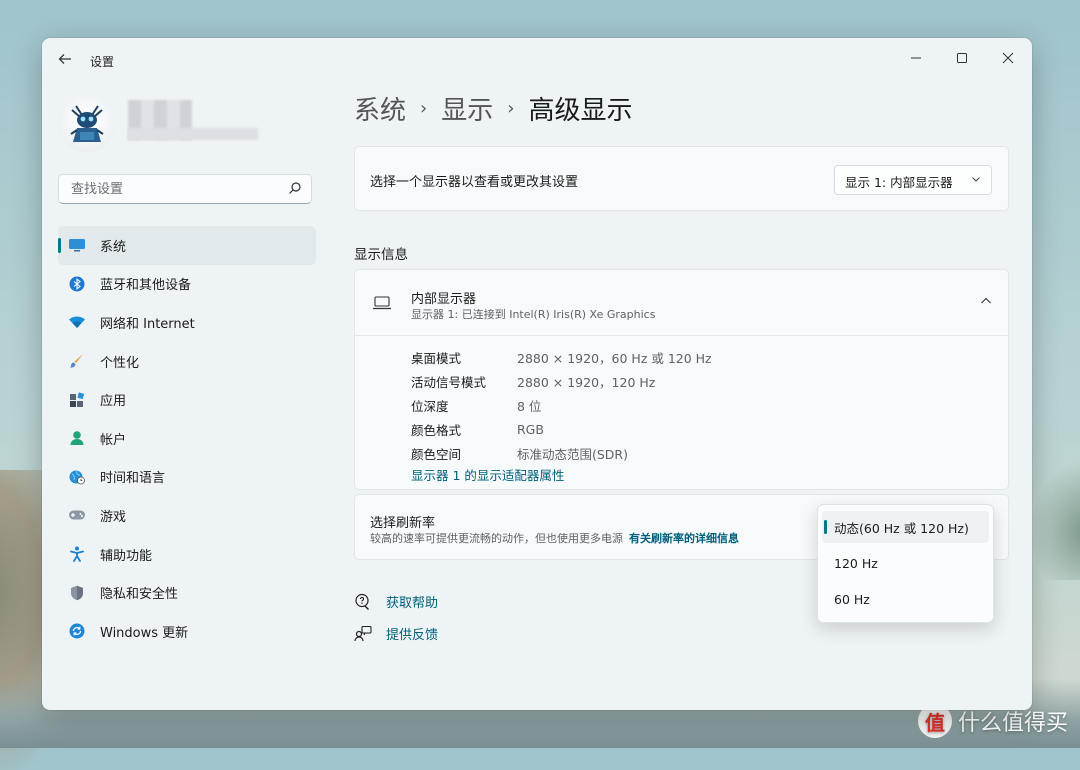  What do you see at coordinates (187, 515) in the screenshot?
I see `sidebar-item-gaming: 游戏` at bounding box center [187, 515].